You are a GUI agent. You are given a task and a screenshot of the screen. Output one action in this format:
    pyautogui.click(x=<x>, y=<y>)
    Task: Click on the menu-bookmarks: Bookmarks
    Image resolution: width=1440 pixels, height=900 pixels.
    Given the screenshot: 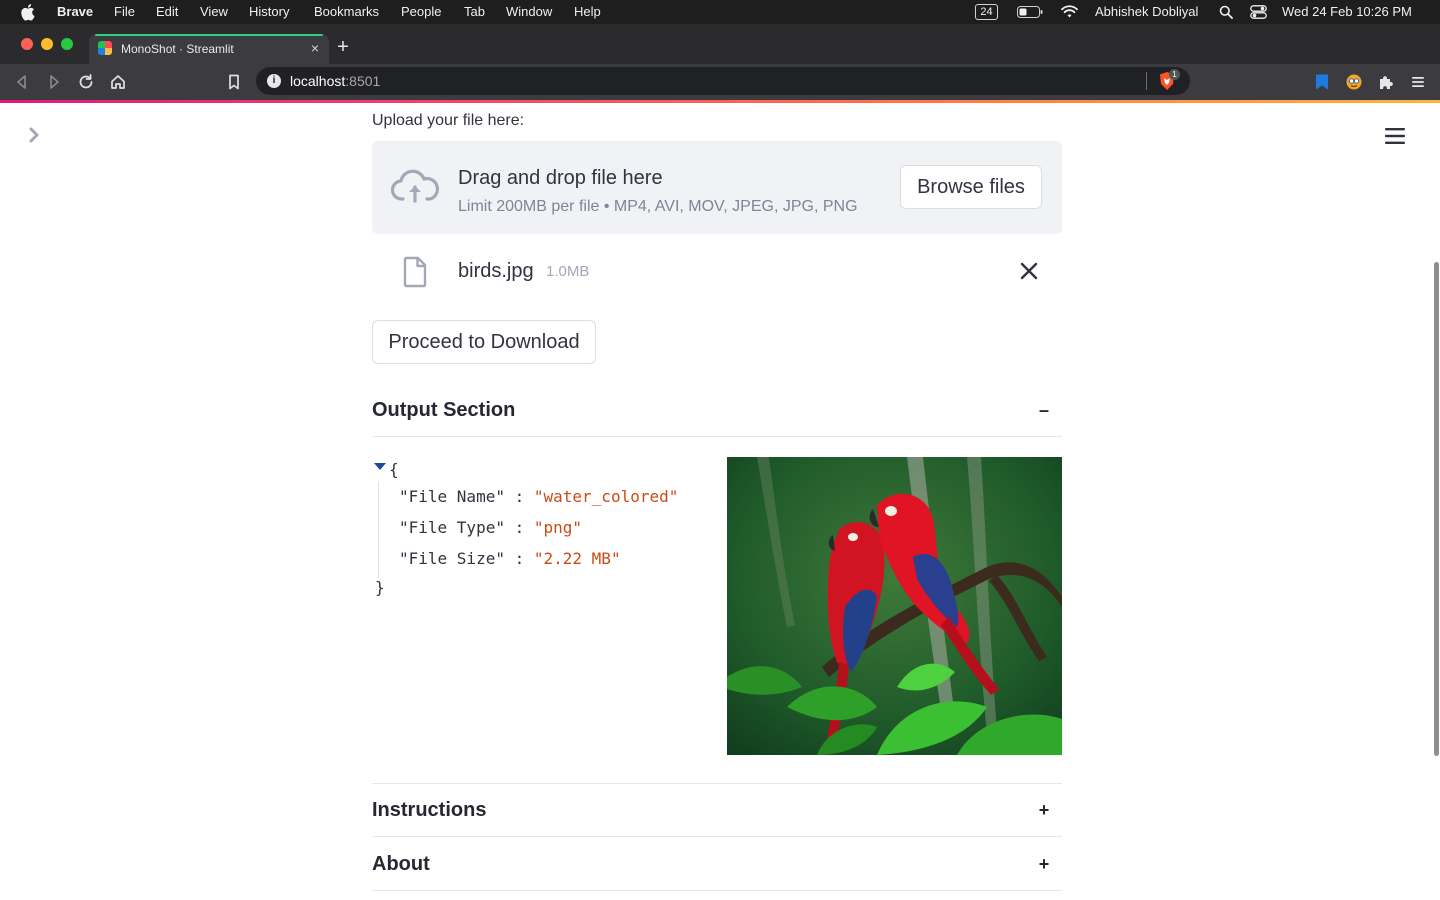 What is the action you would take?
    pyautogui.click(x=346, y=12)
    